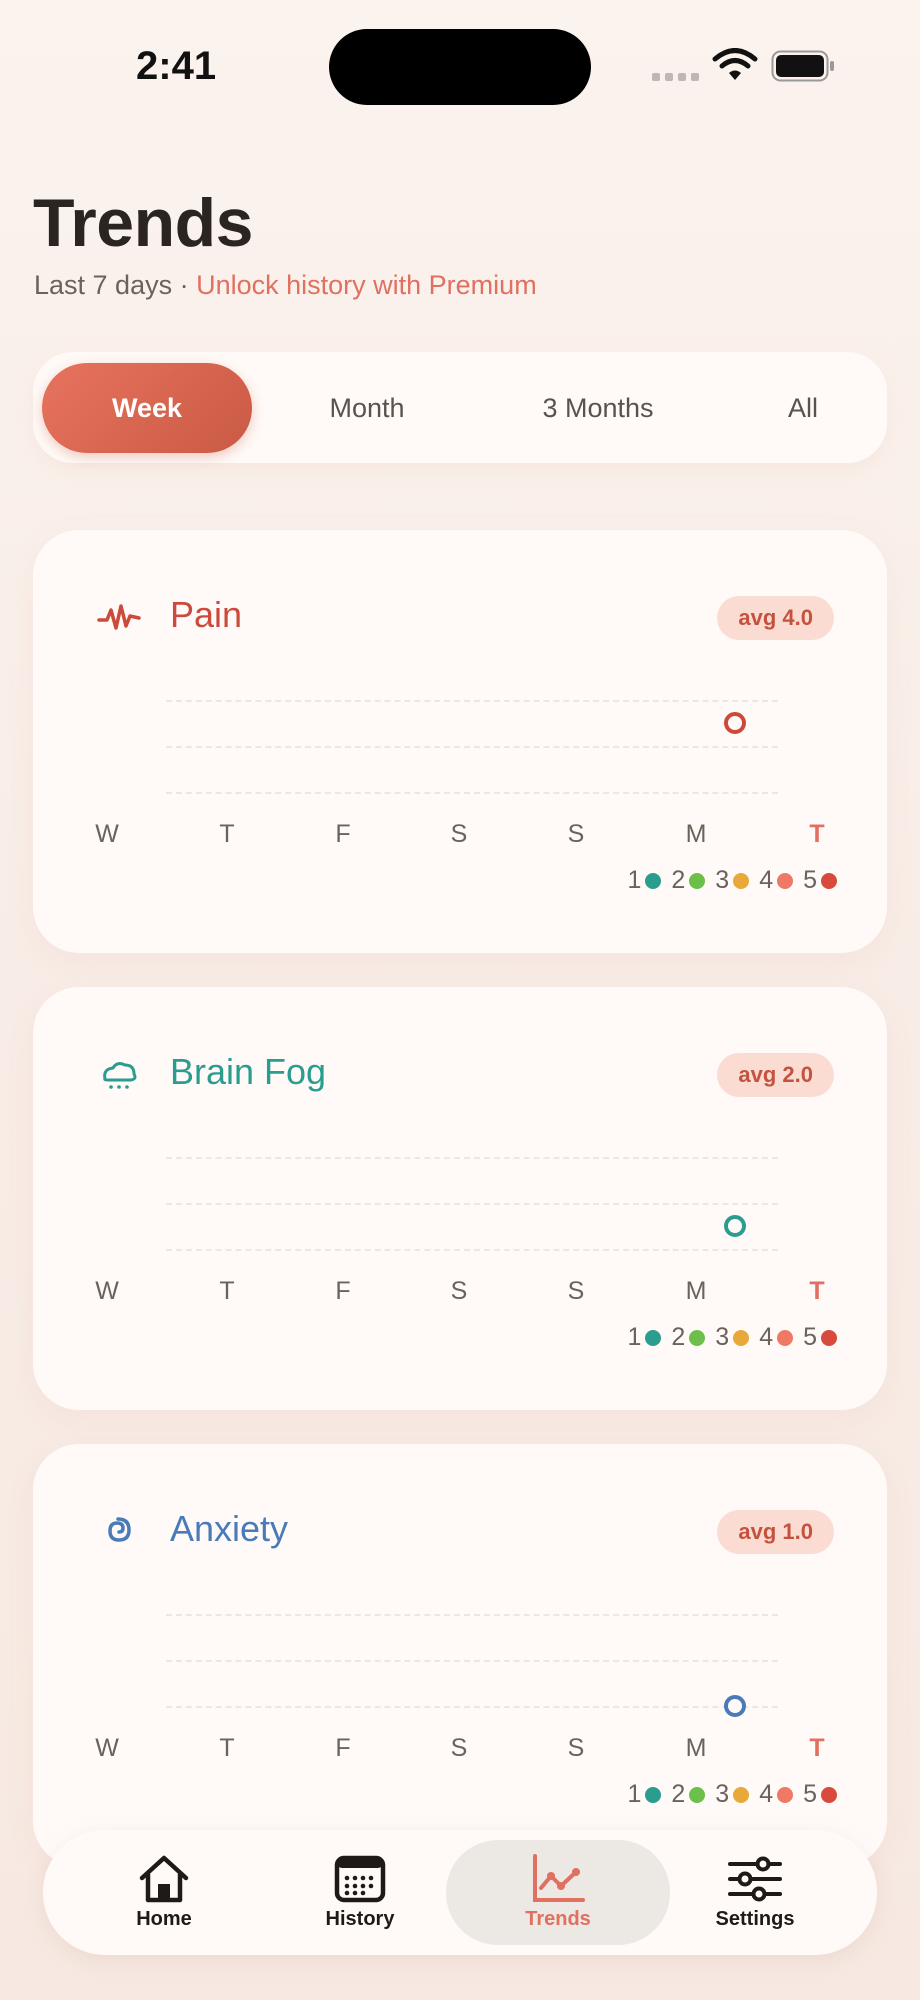  Describe the element at coordinates (558, 1919) in the screenshot. I see `nav-trends-label: Trends` at that location.